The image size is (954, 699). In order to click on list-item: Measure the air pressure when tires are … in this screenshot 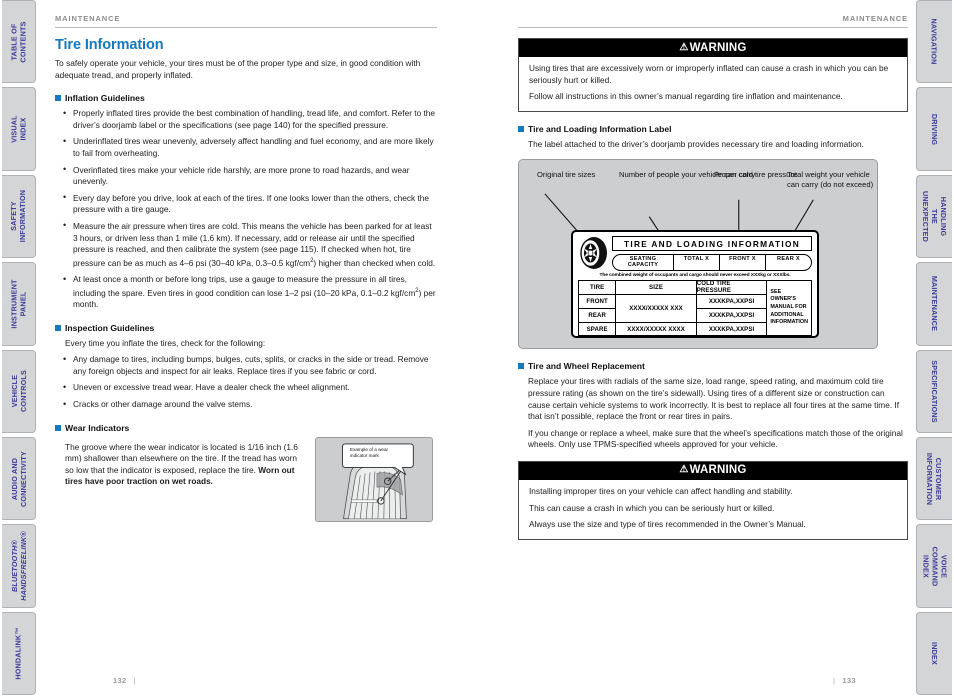, I will do `click(246, 244)`.